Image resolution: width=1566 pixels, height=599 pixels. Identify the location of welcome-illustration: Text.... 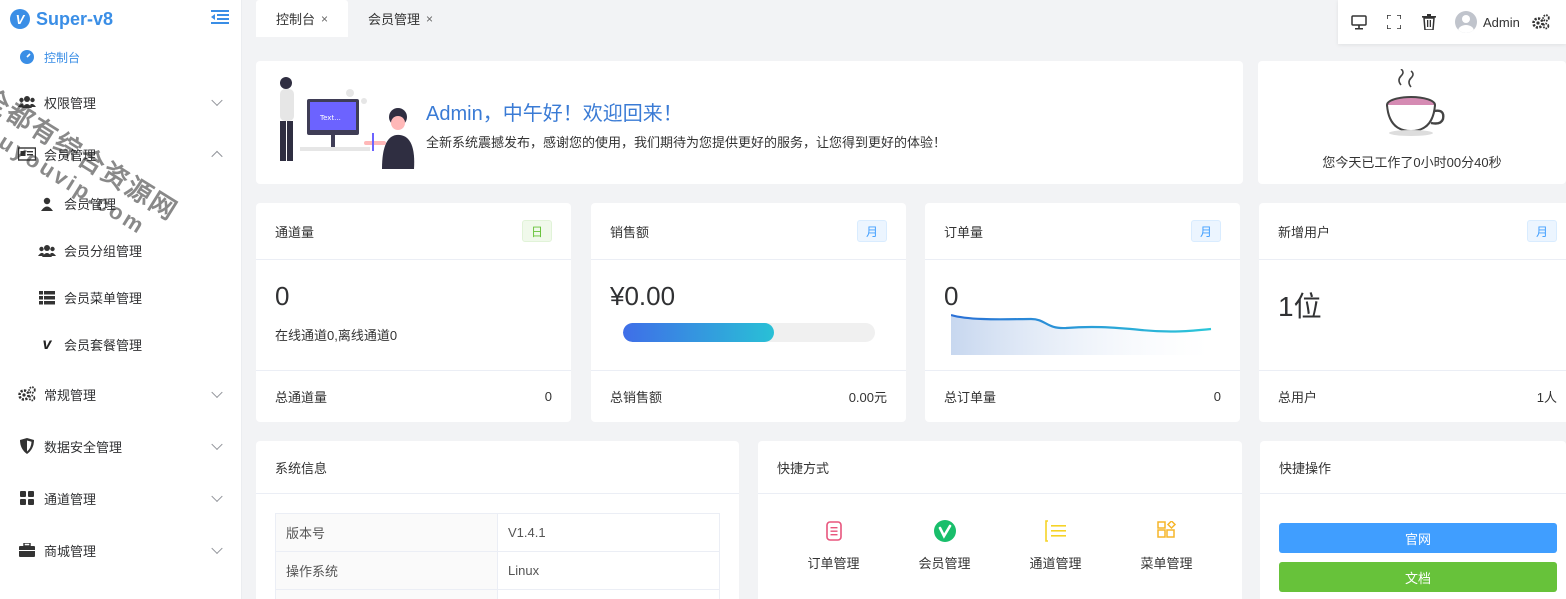
(347, 123).